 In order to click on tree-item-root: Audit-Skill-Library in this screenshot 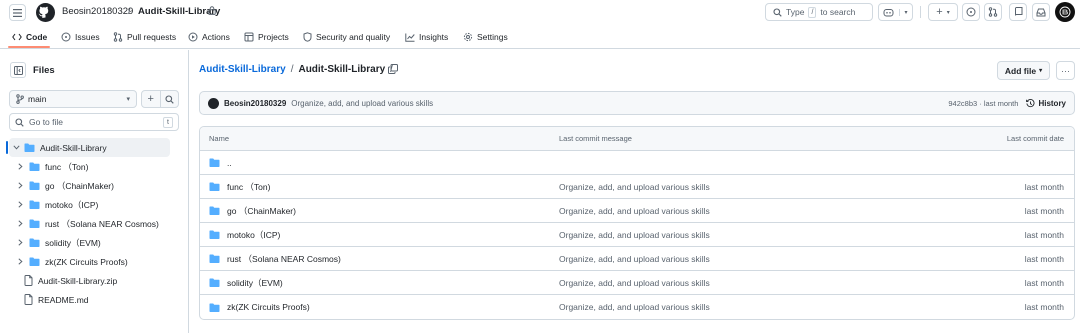, I will do `click(88, 147)`.